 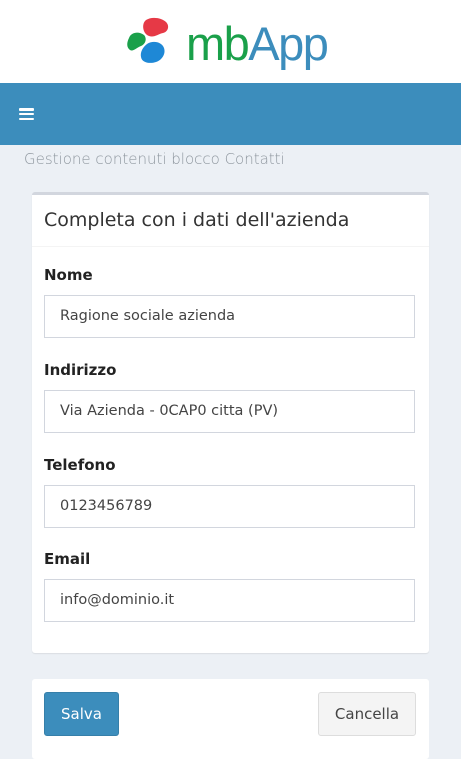 What do you see at coordinates (229, 316) in the screenshot?
I see `name-input: Ragione sociale azienda` at bounding box center [229, 316].